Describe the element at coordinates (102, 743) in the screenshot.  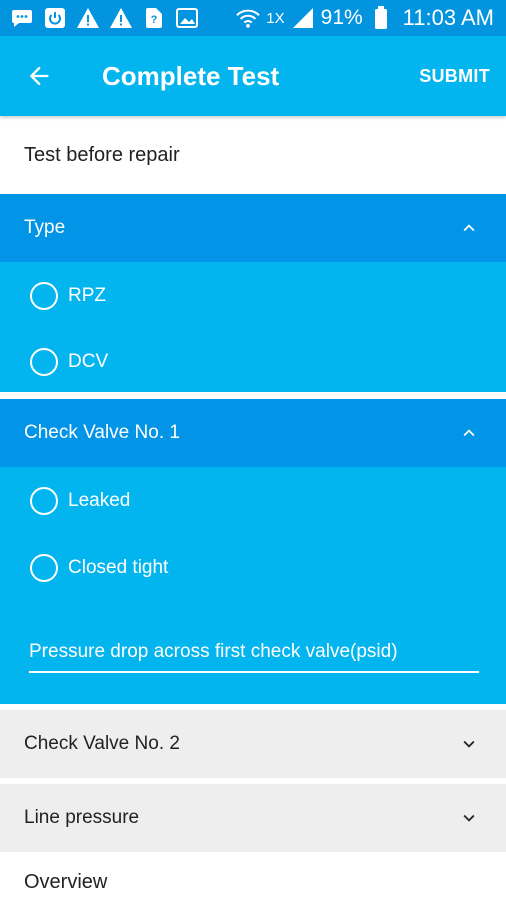
I see `check-valve-2-label: Check Valve No. 2` at that location.